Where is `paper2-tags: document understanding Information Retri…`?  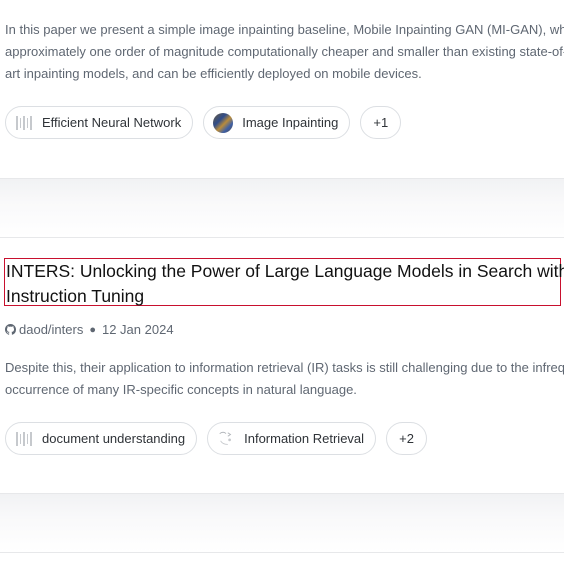
paper2-tags: document understanding Information Retri… is located at coordinates (216, 438).